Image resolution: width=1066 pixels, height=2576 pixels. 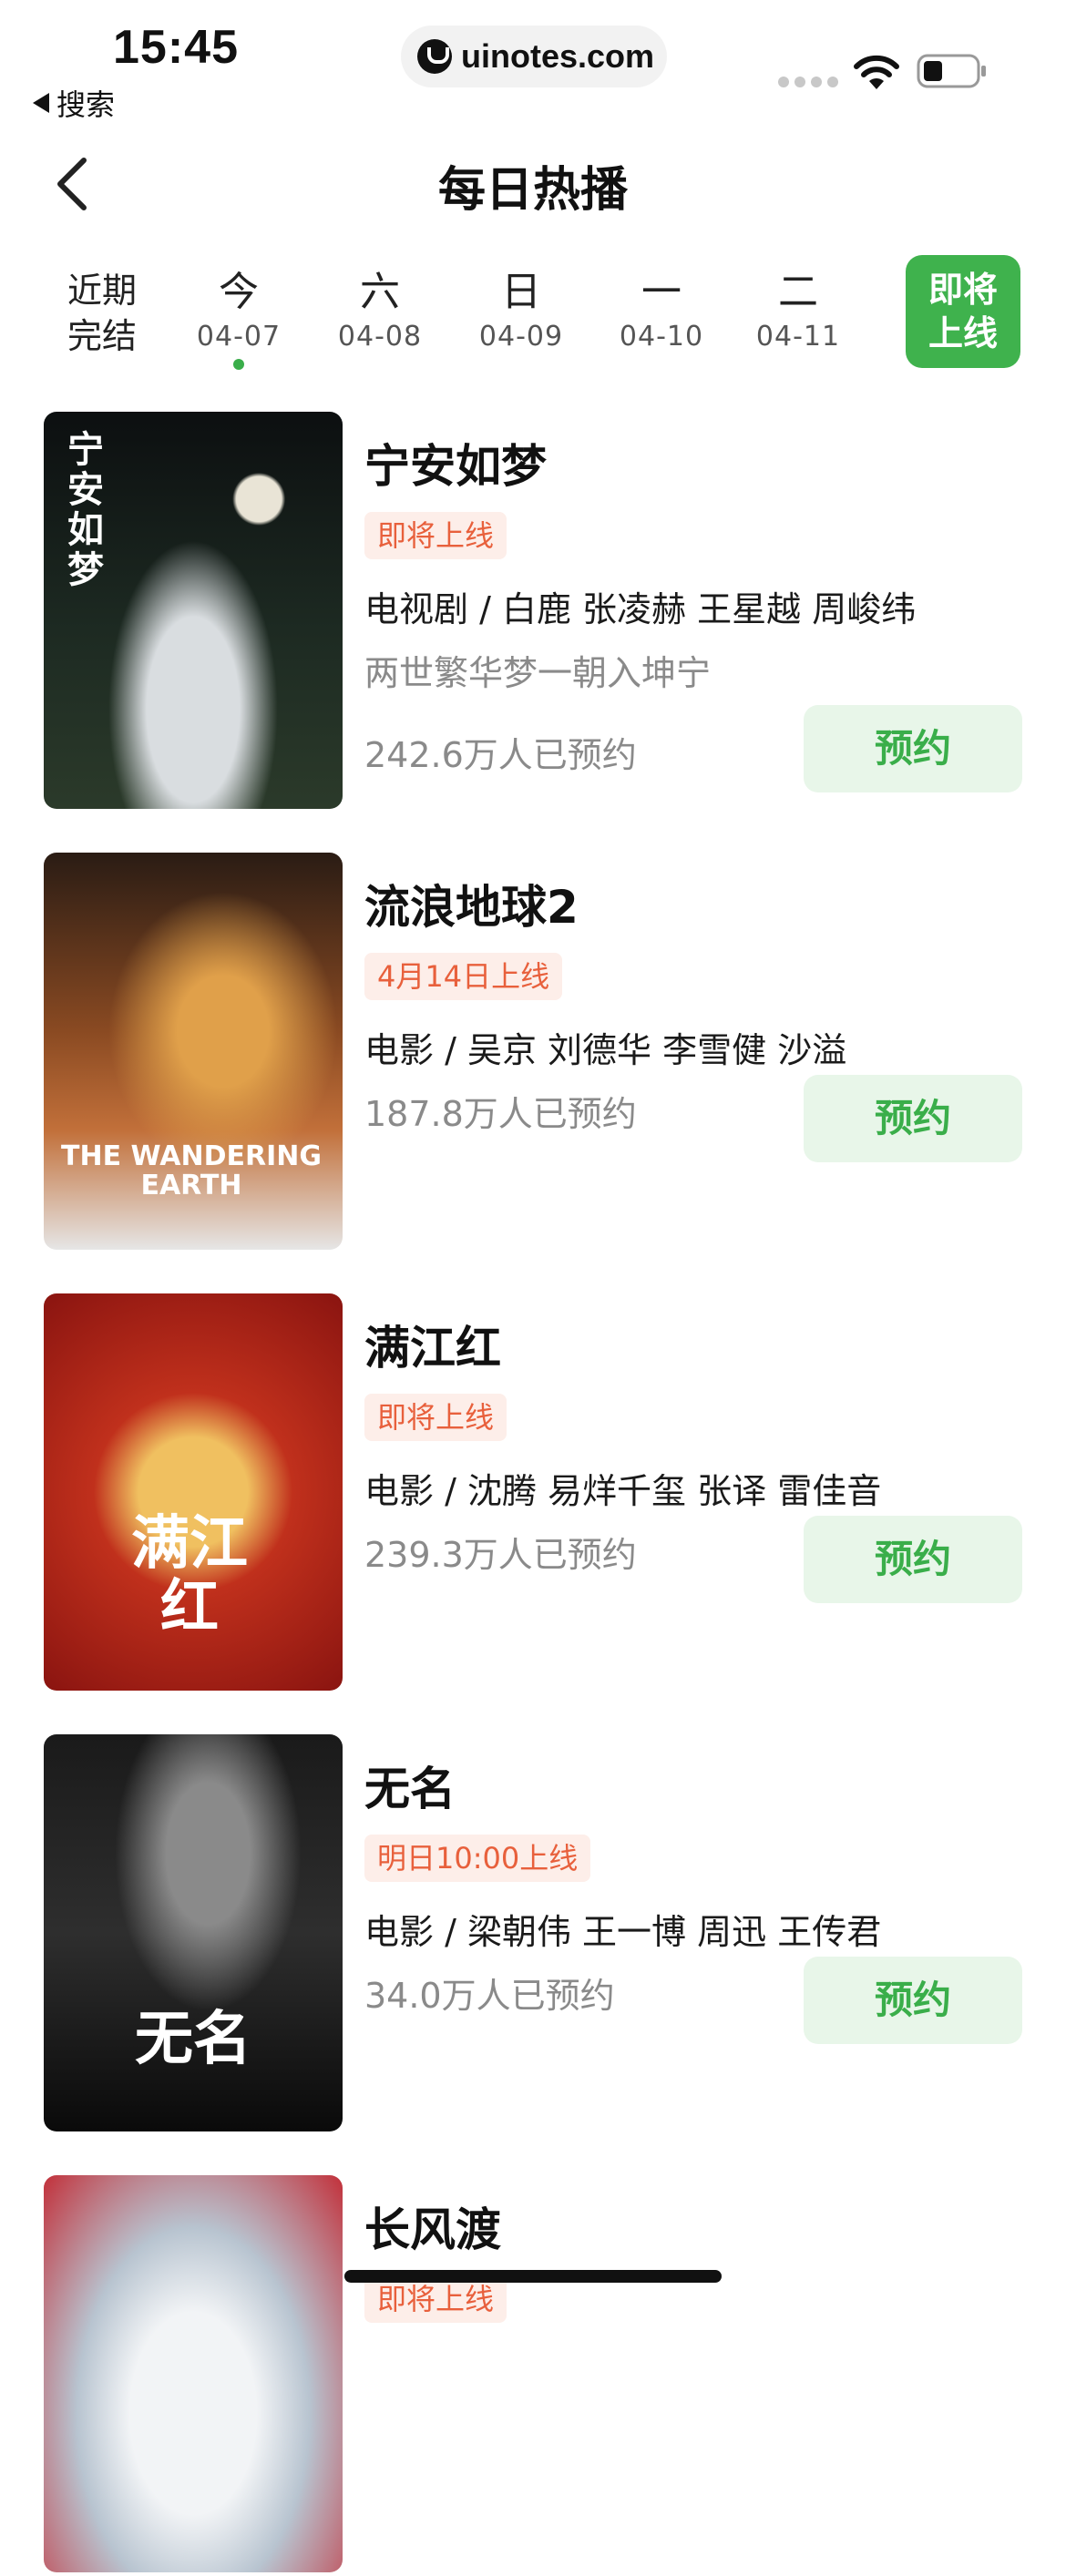 What do you see at coordinates (798, 337) in the screenshot?
I see `tab-date: 04-11` at bounding box center [798, 337].